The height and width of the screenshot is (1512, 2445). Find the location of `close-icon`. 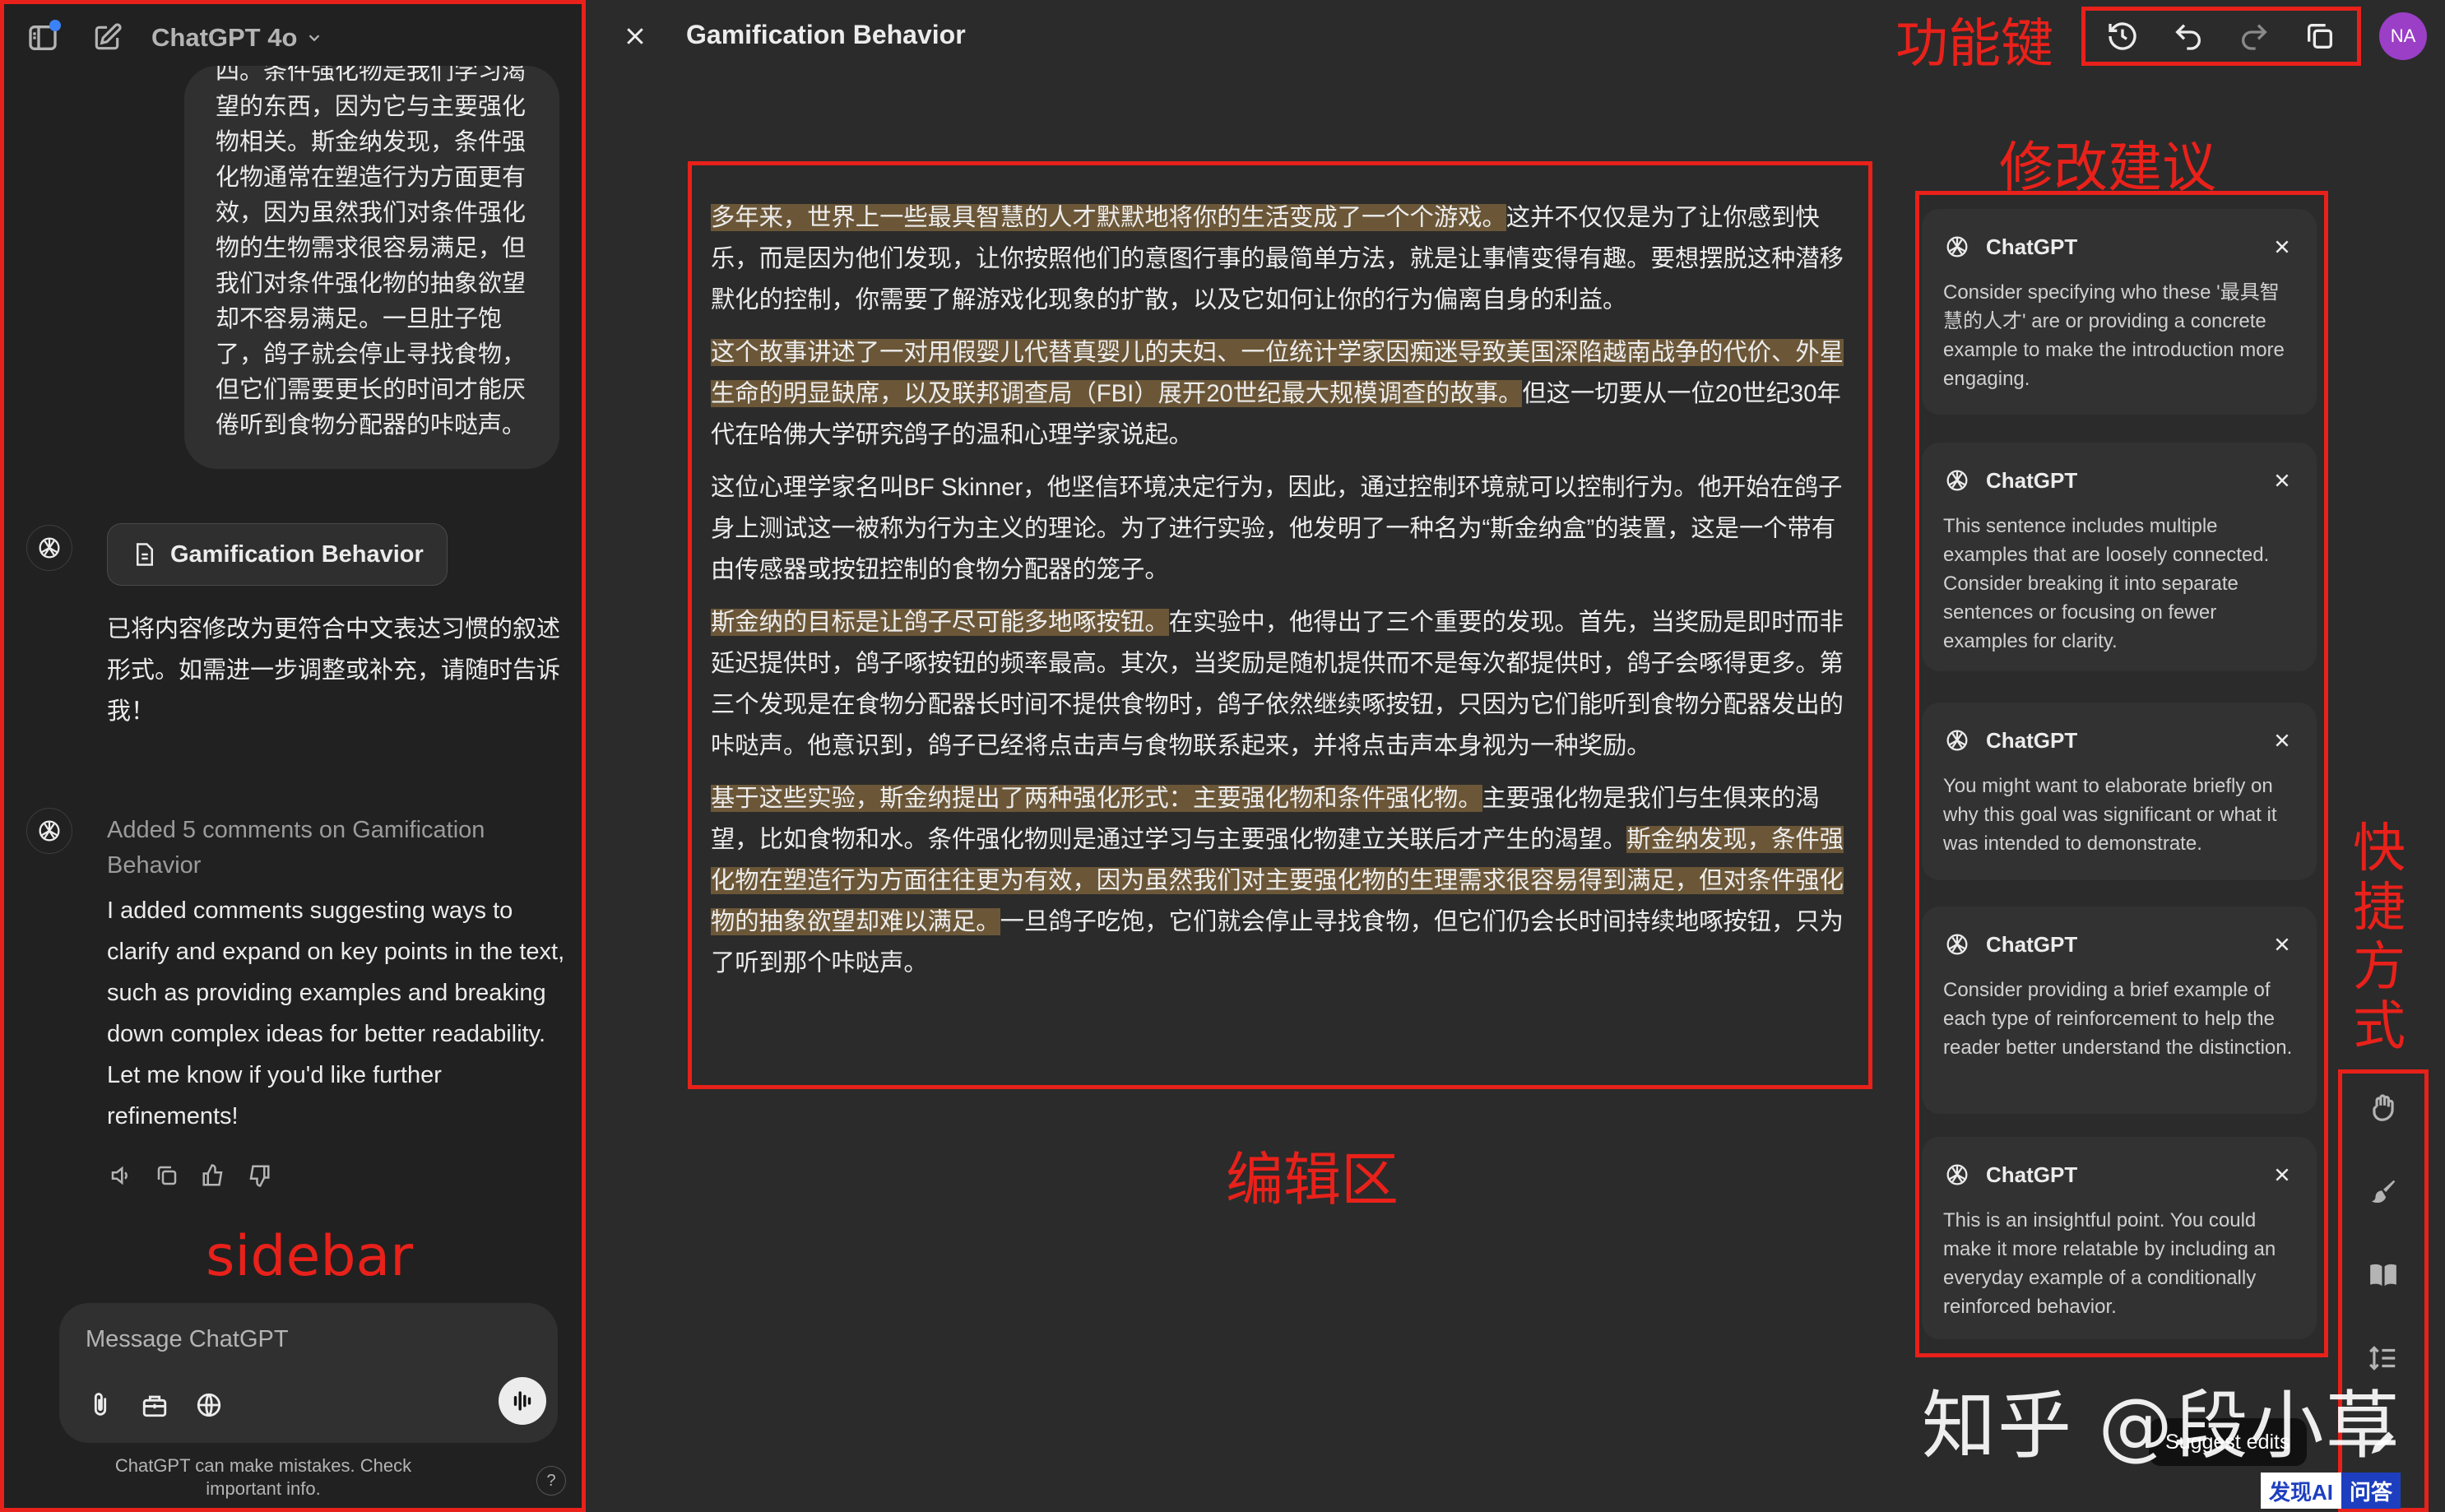

close-icon is located at coordinates (635, 36).